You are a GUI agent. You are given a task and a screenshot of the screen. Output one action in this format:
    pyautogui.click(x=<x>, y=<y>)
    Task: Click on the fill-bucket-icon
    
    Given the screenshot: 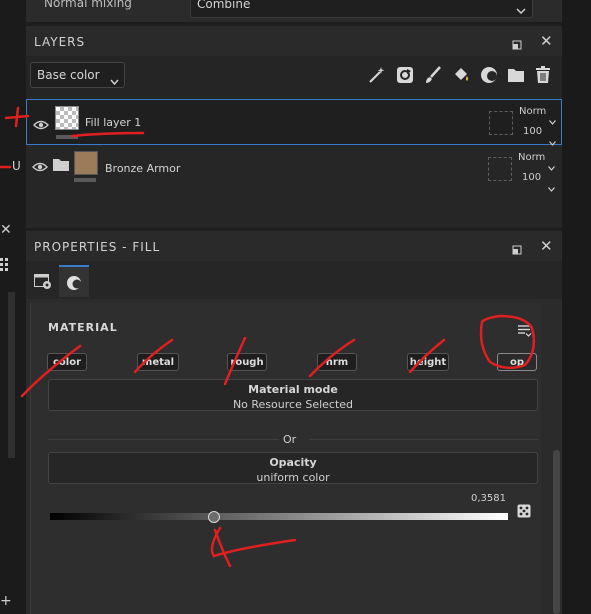 What is the action you would take?
    pyautogui.click(x=461, y=77)
    